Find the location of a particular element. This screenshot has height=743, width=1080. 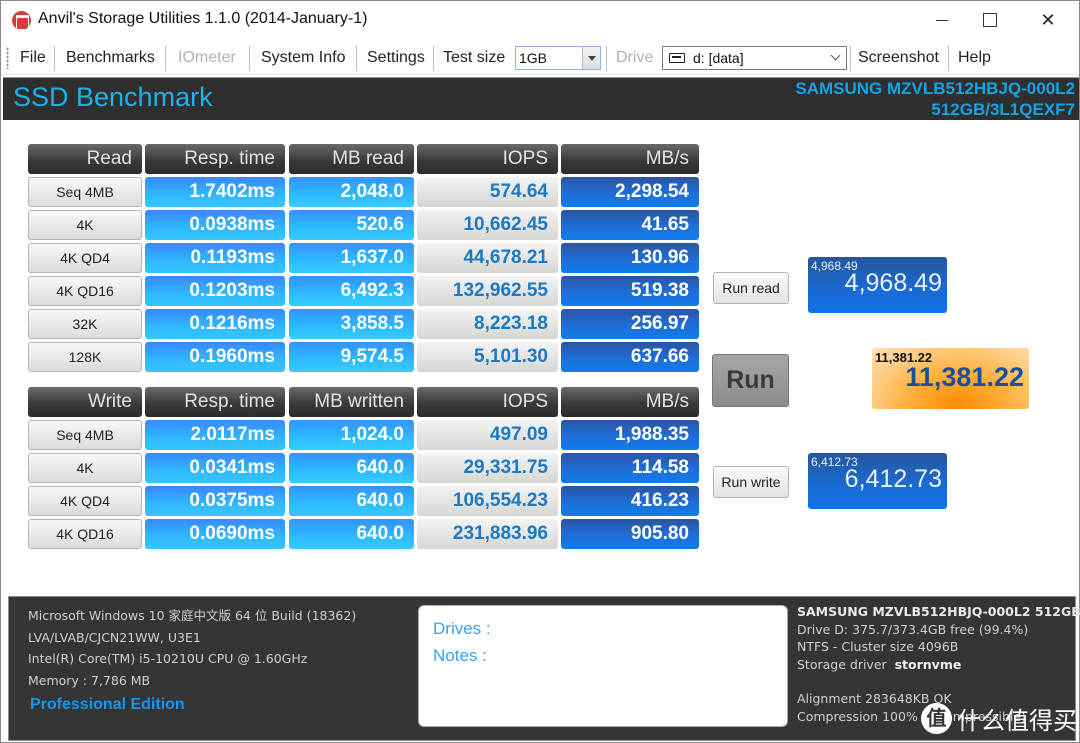

read-iops-cell: 574.64 is located at coordinates (487, 192).